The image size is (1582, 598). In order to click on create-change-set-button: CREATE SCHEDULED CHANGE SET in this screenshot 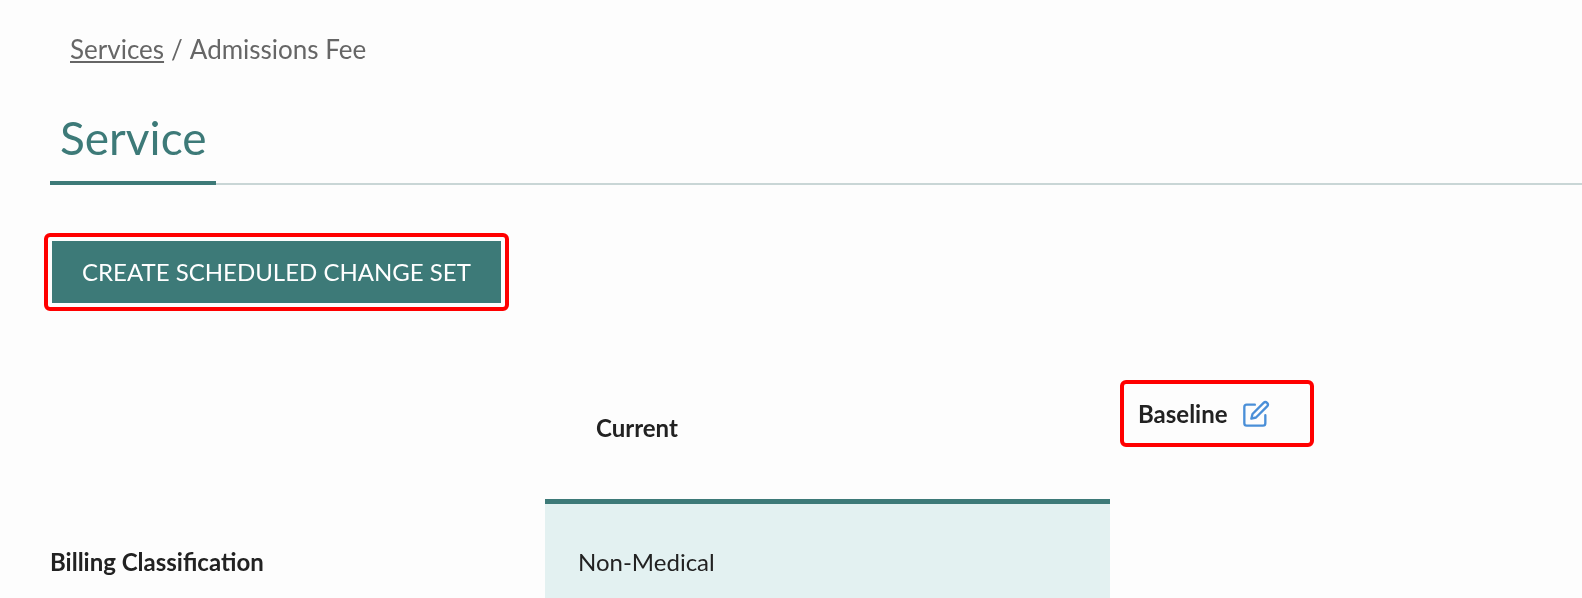, I will do `click(276, 272)`.